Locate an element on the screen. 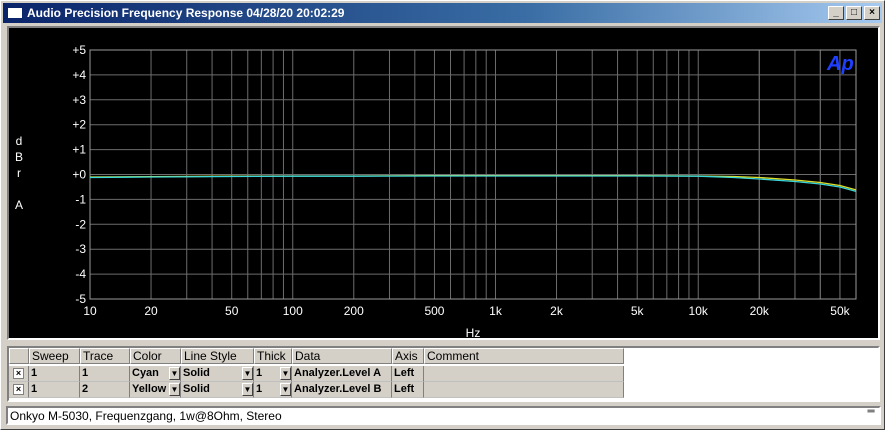 This screenshot has height=430, width=885. y-tick-label: +5 is located at coordinates (79, 50).